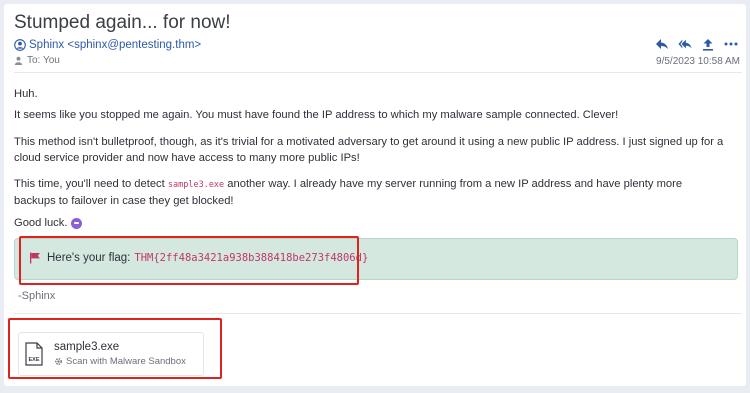  I want to click on sender-row: Sphinx <sphinx@pentesting.thm>, so click(107, 45).